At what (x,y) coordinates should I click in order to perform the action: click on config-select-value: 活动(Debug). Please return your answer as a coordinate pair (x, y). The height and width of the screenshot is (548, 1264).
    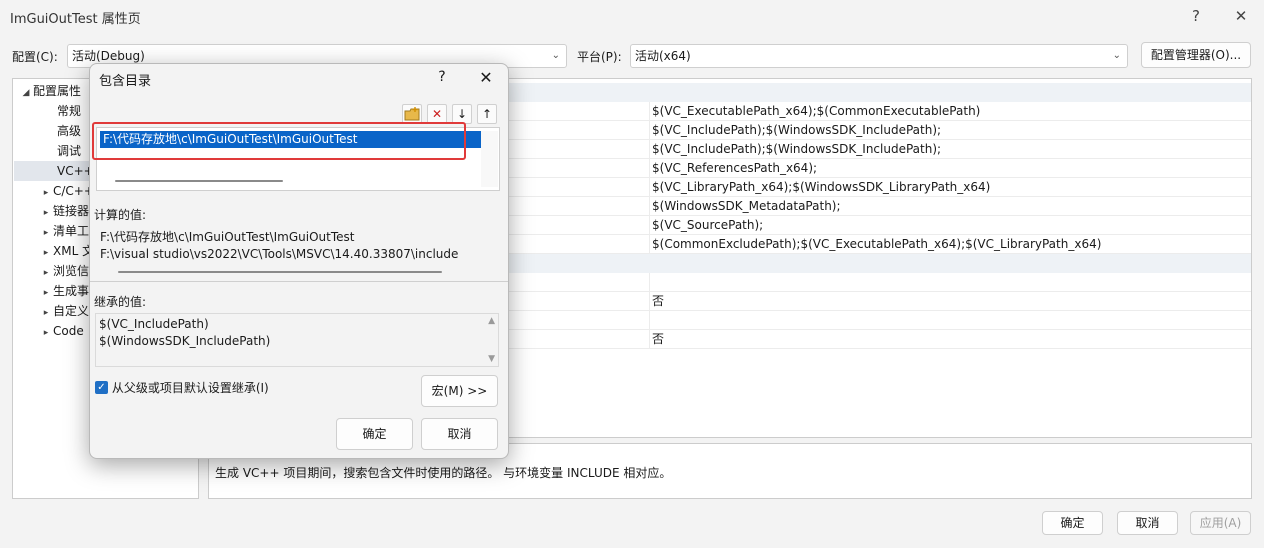
    Looking at the image, I should click on (108, 56).